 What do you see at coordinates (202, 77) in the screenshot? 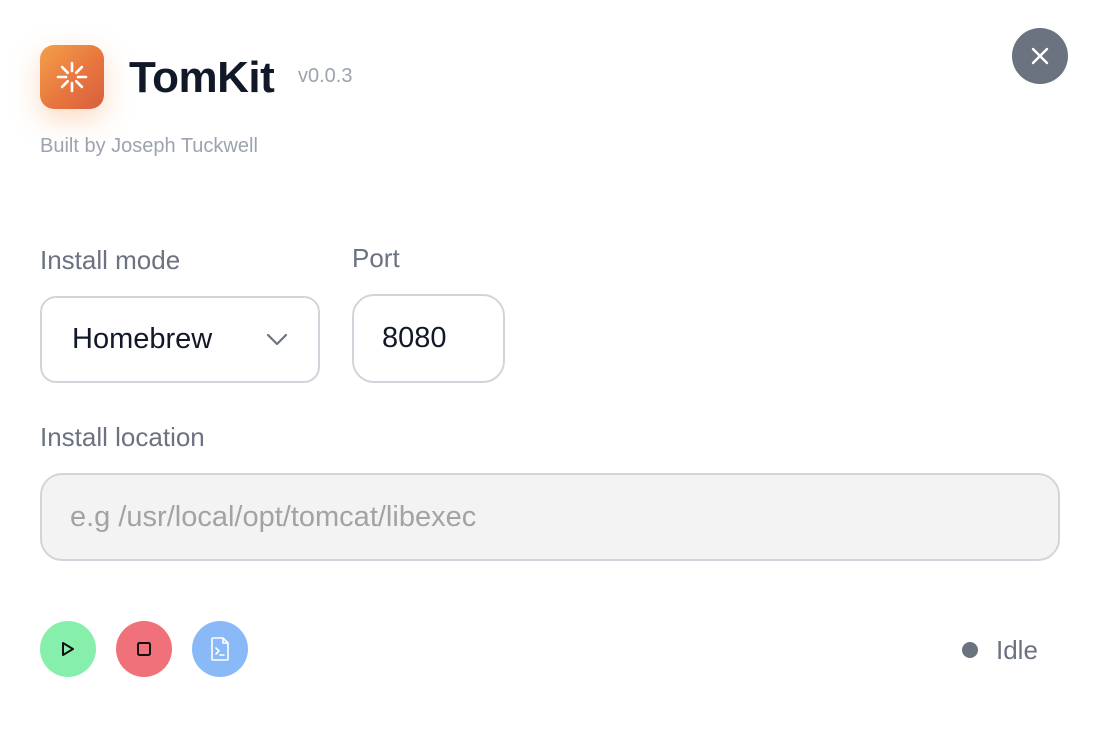
I see `app-title: TomKit` at bounding box center [202, 77].